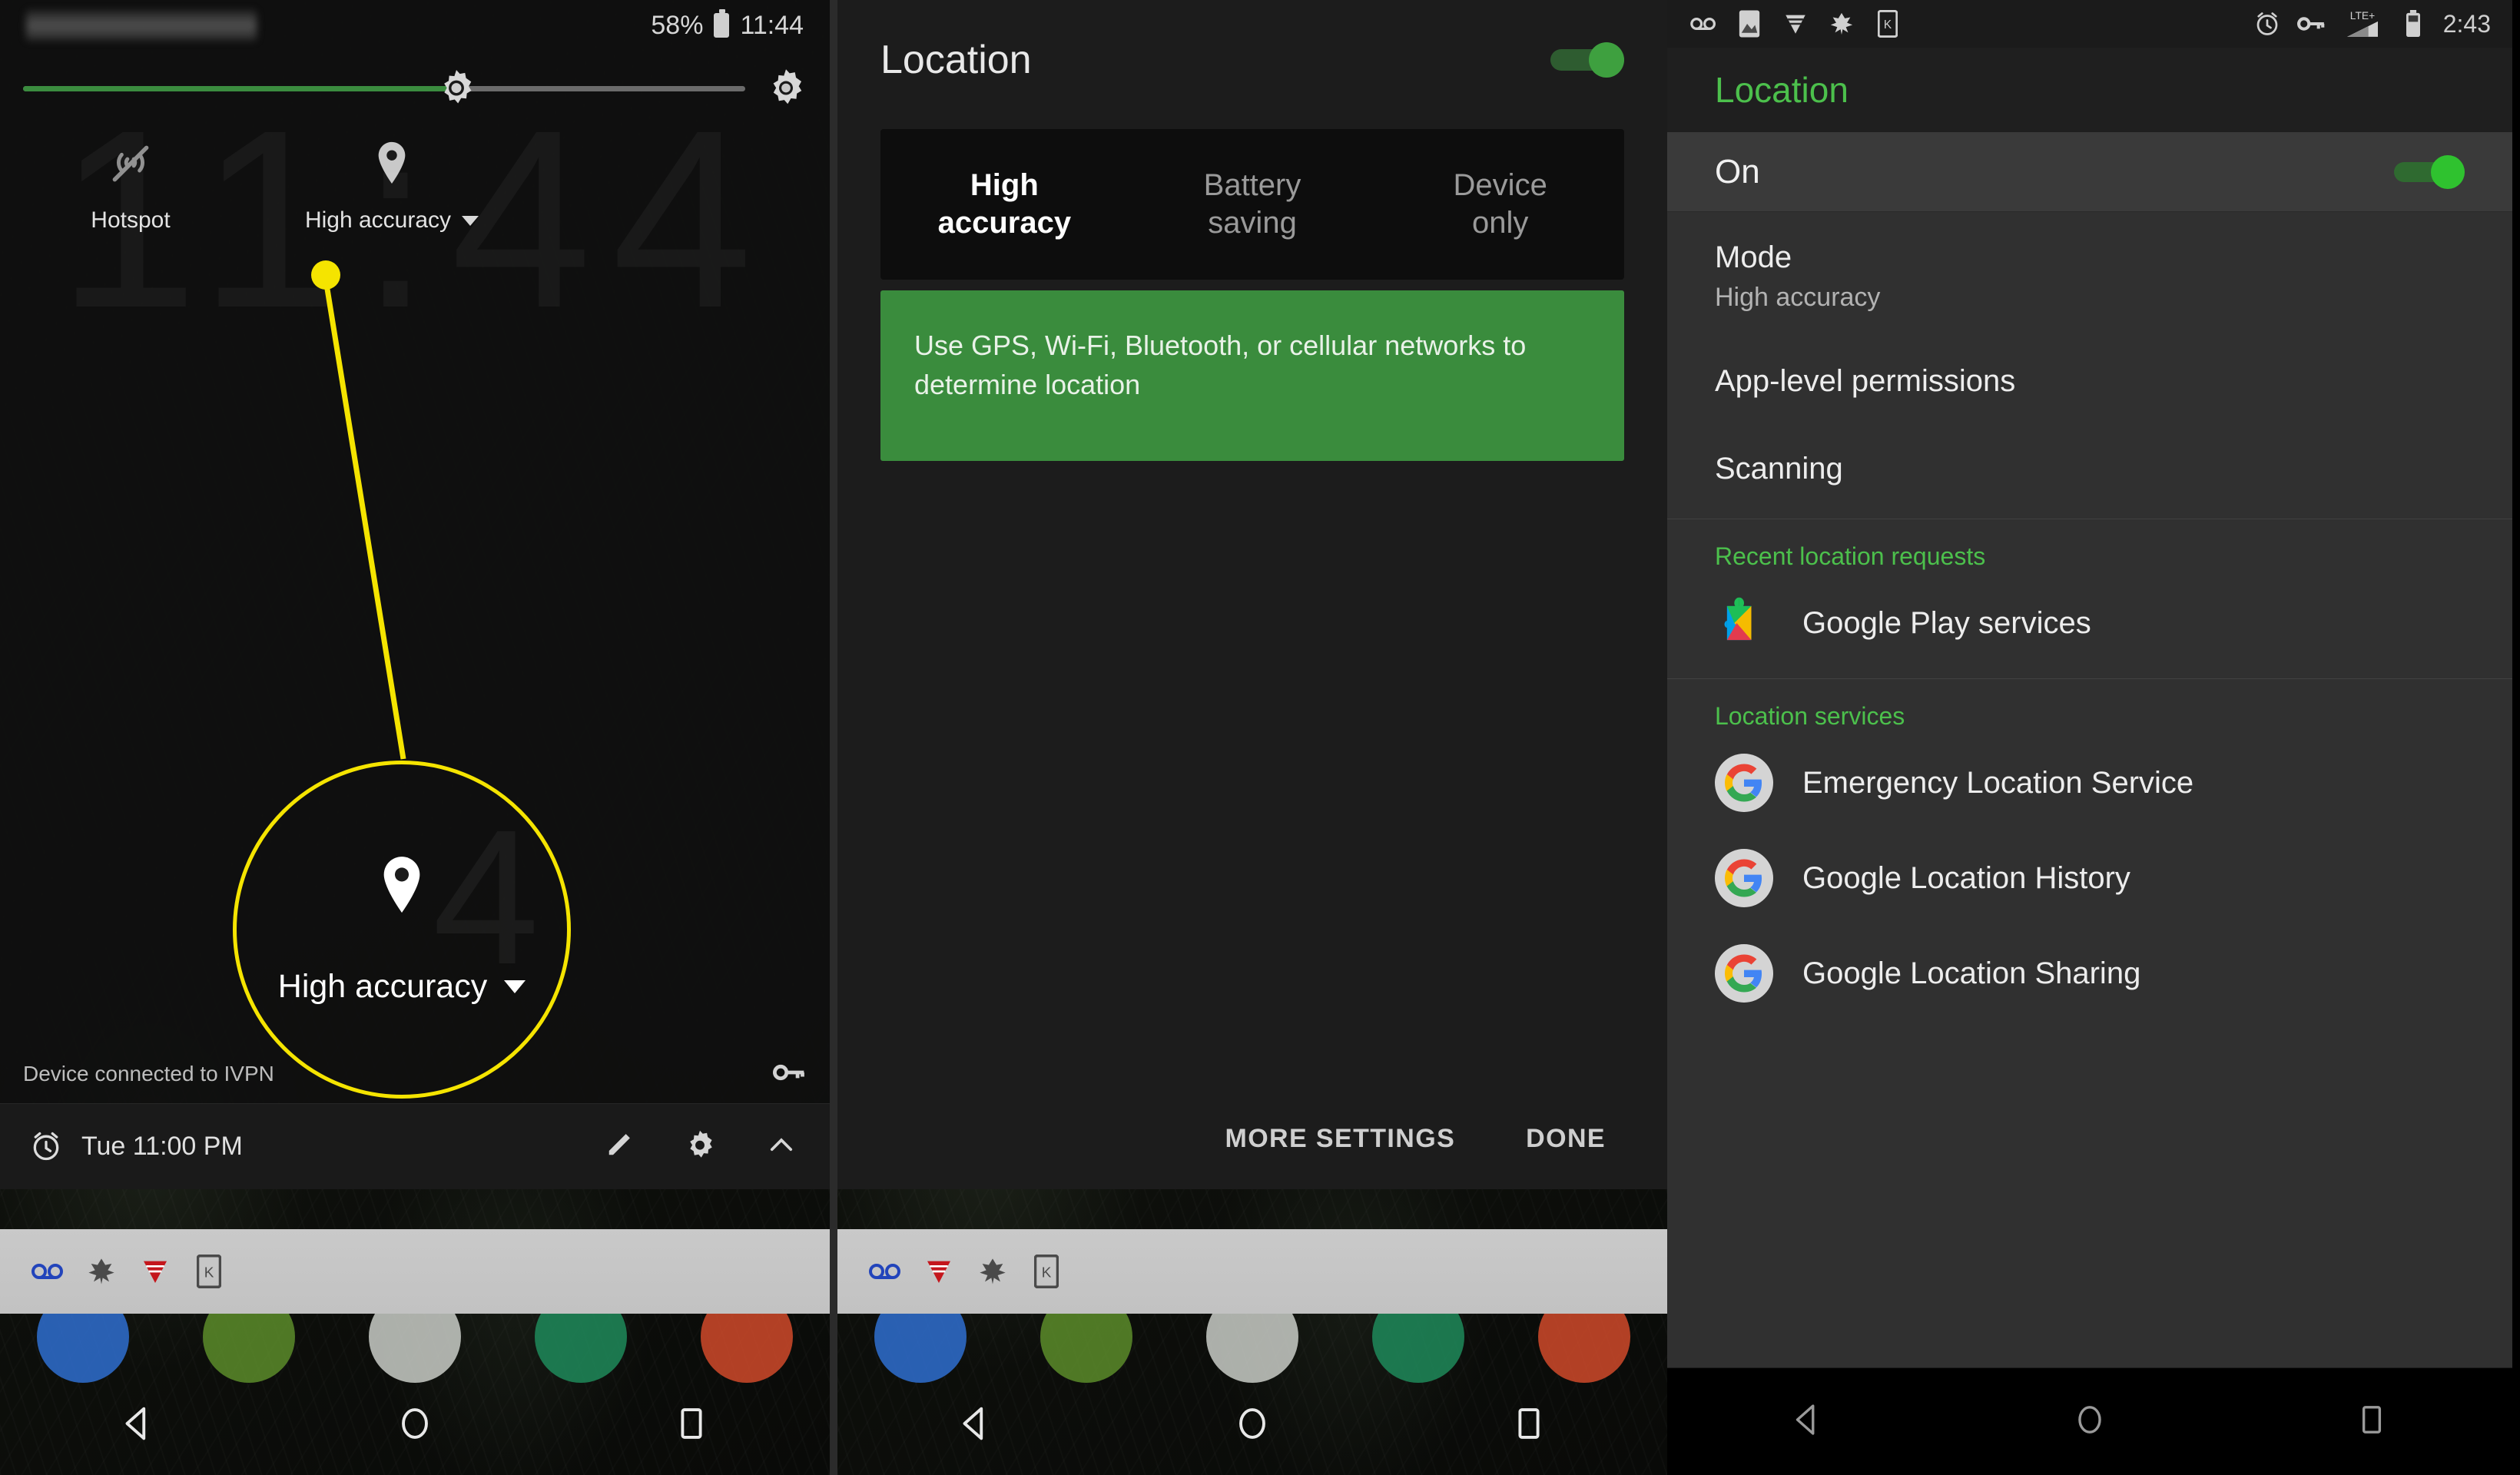 Image resolution: width=2520 pixels, height=1475 pixels. What do you see at coordinates (1566, 1139) in the screenshot?
I see `done-button: DONE` at bounding box center [1566, 1139].